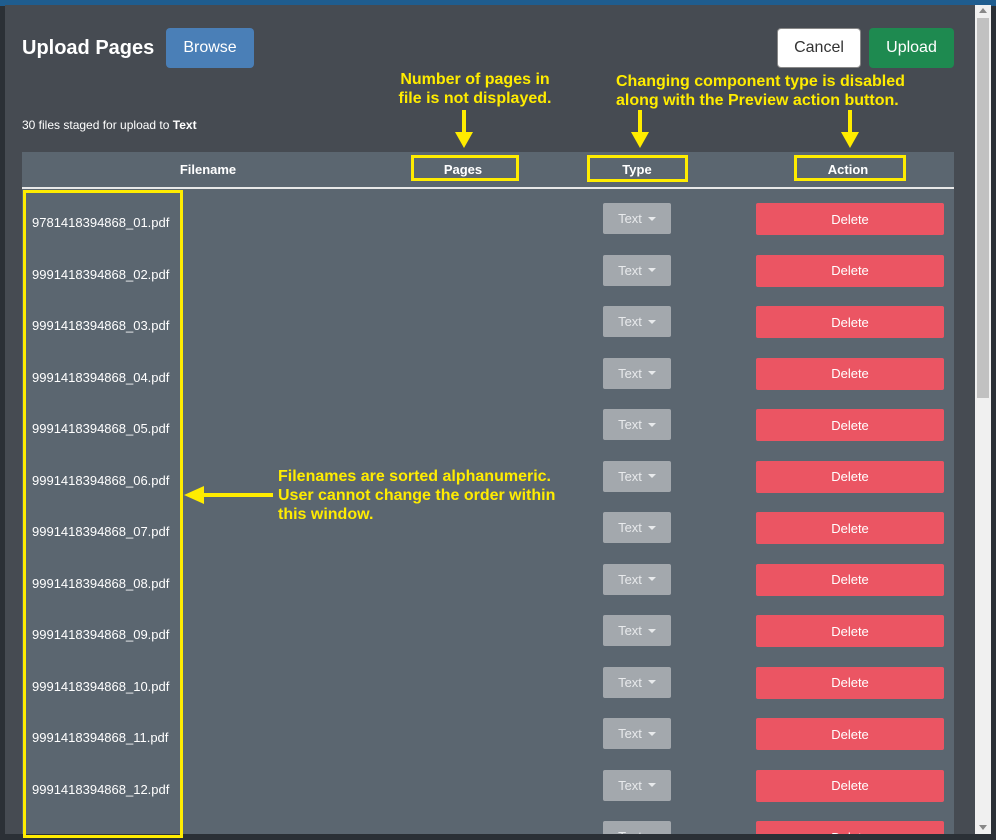 This screenshot has height=840, width=996. Describe the element at coordinates (464, 140) in the screenshot. I see `arrow-head-pages-icon` at that location.